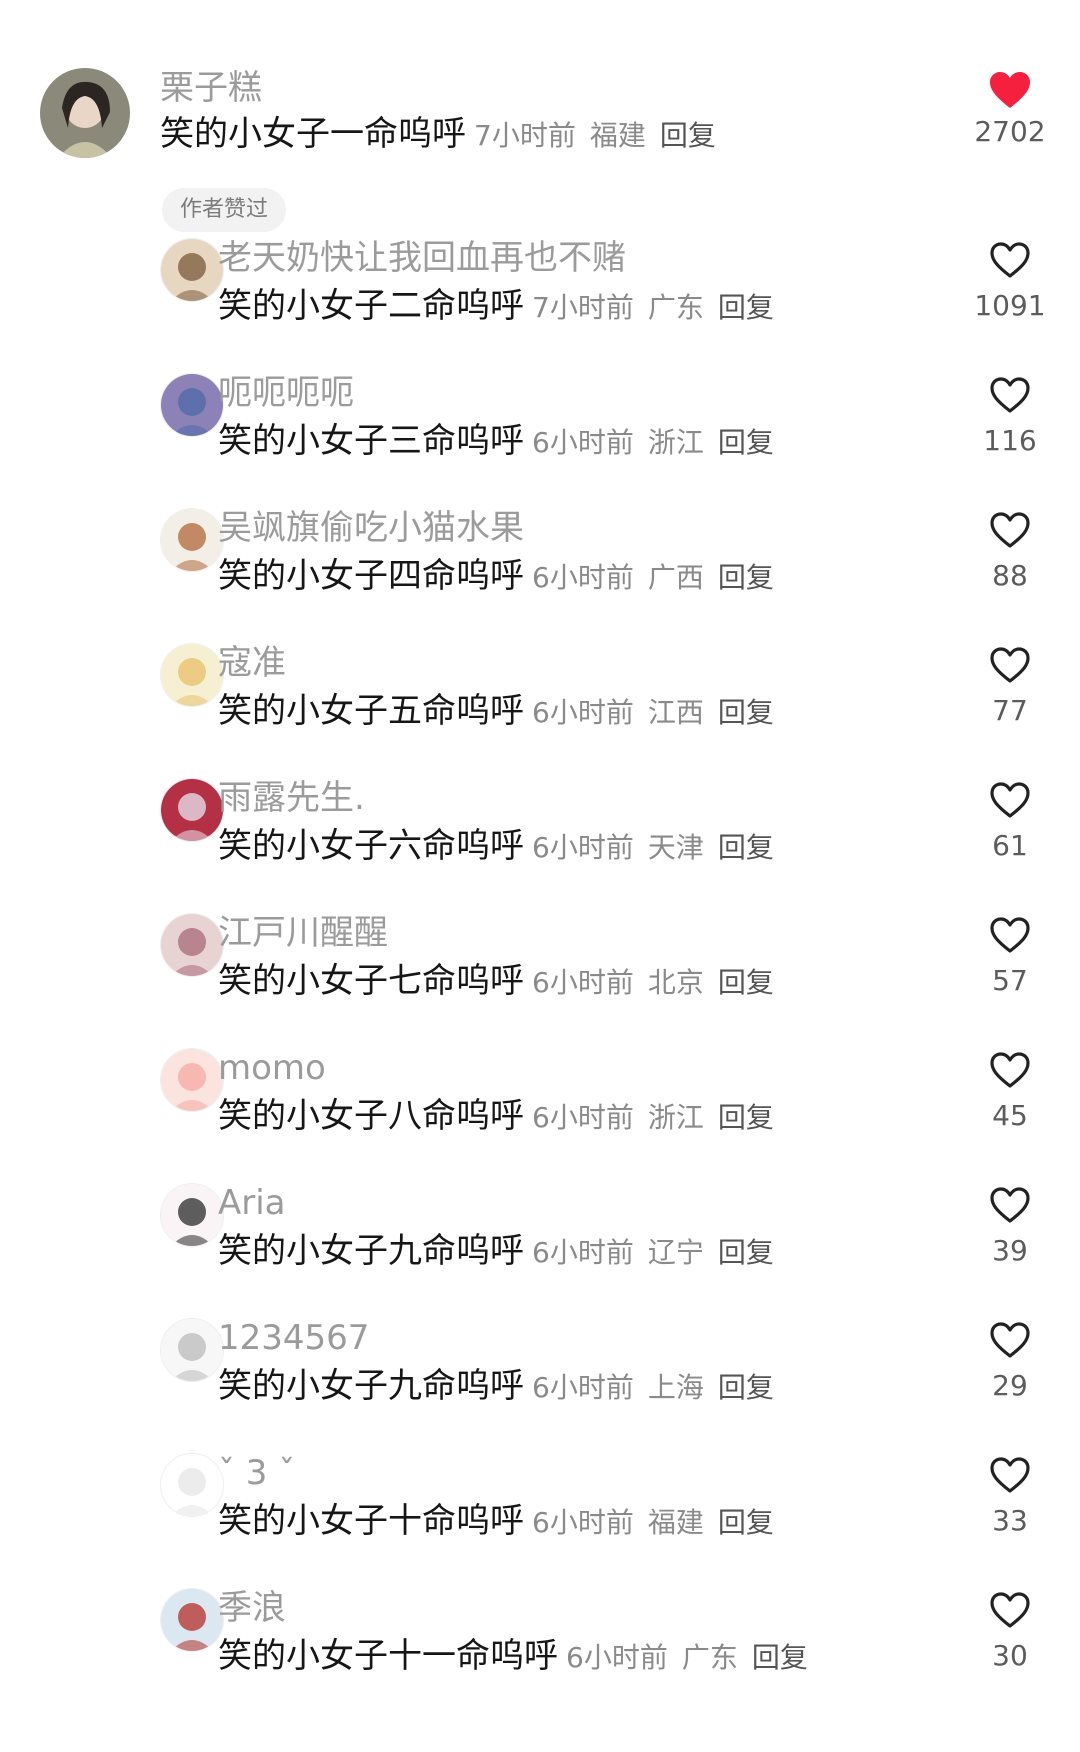  I want to click on comment-line: 笑的小女子四命呜呼 6小时前 广西 回复, so click(496, 579).